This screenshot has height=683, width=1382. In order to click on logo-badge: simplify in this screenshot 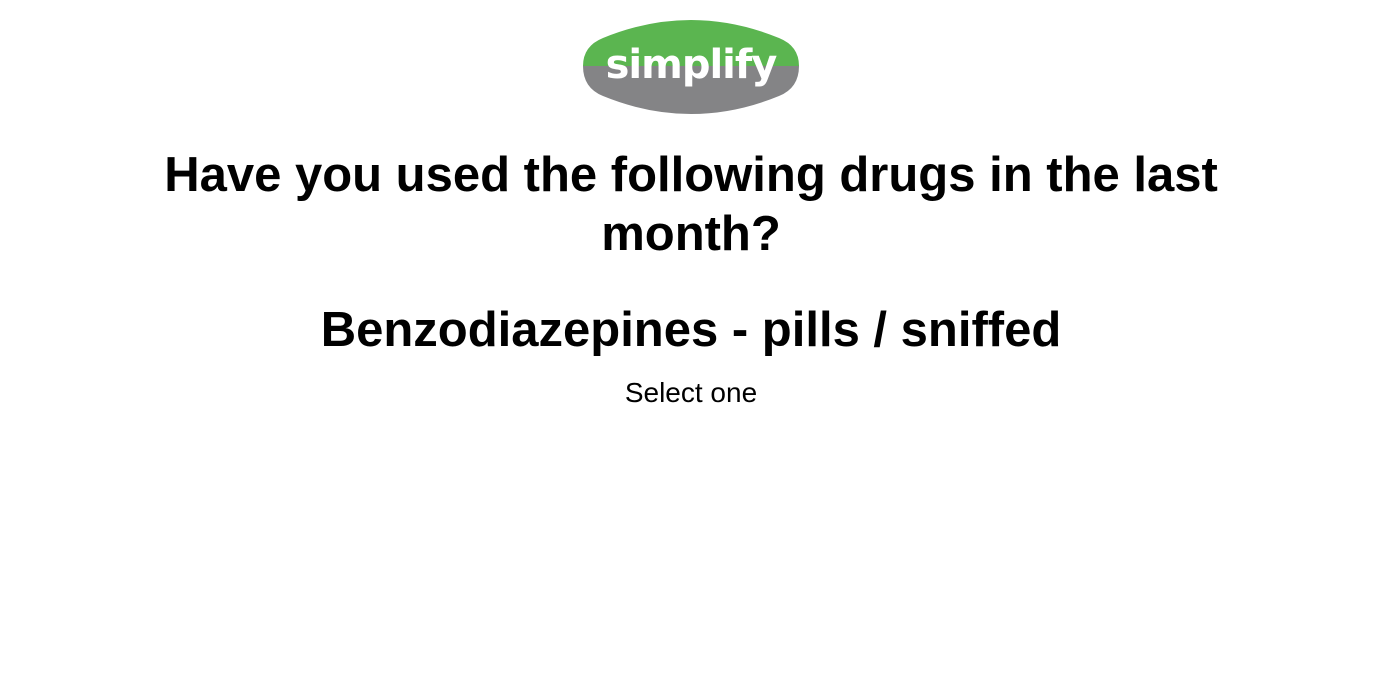, I will do `click(691, 67)`.